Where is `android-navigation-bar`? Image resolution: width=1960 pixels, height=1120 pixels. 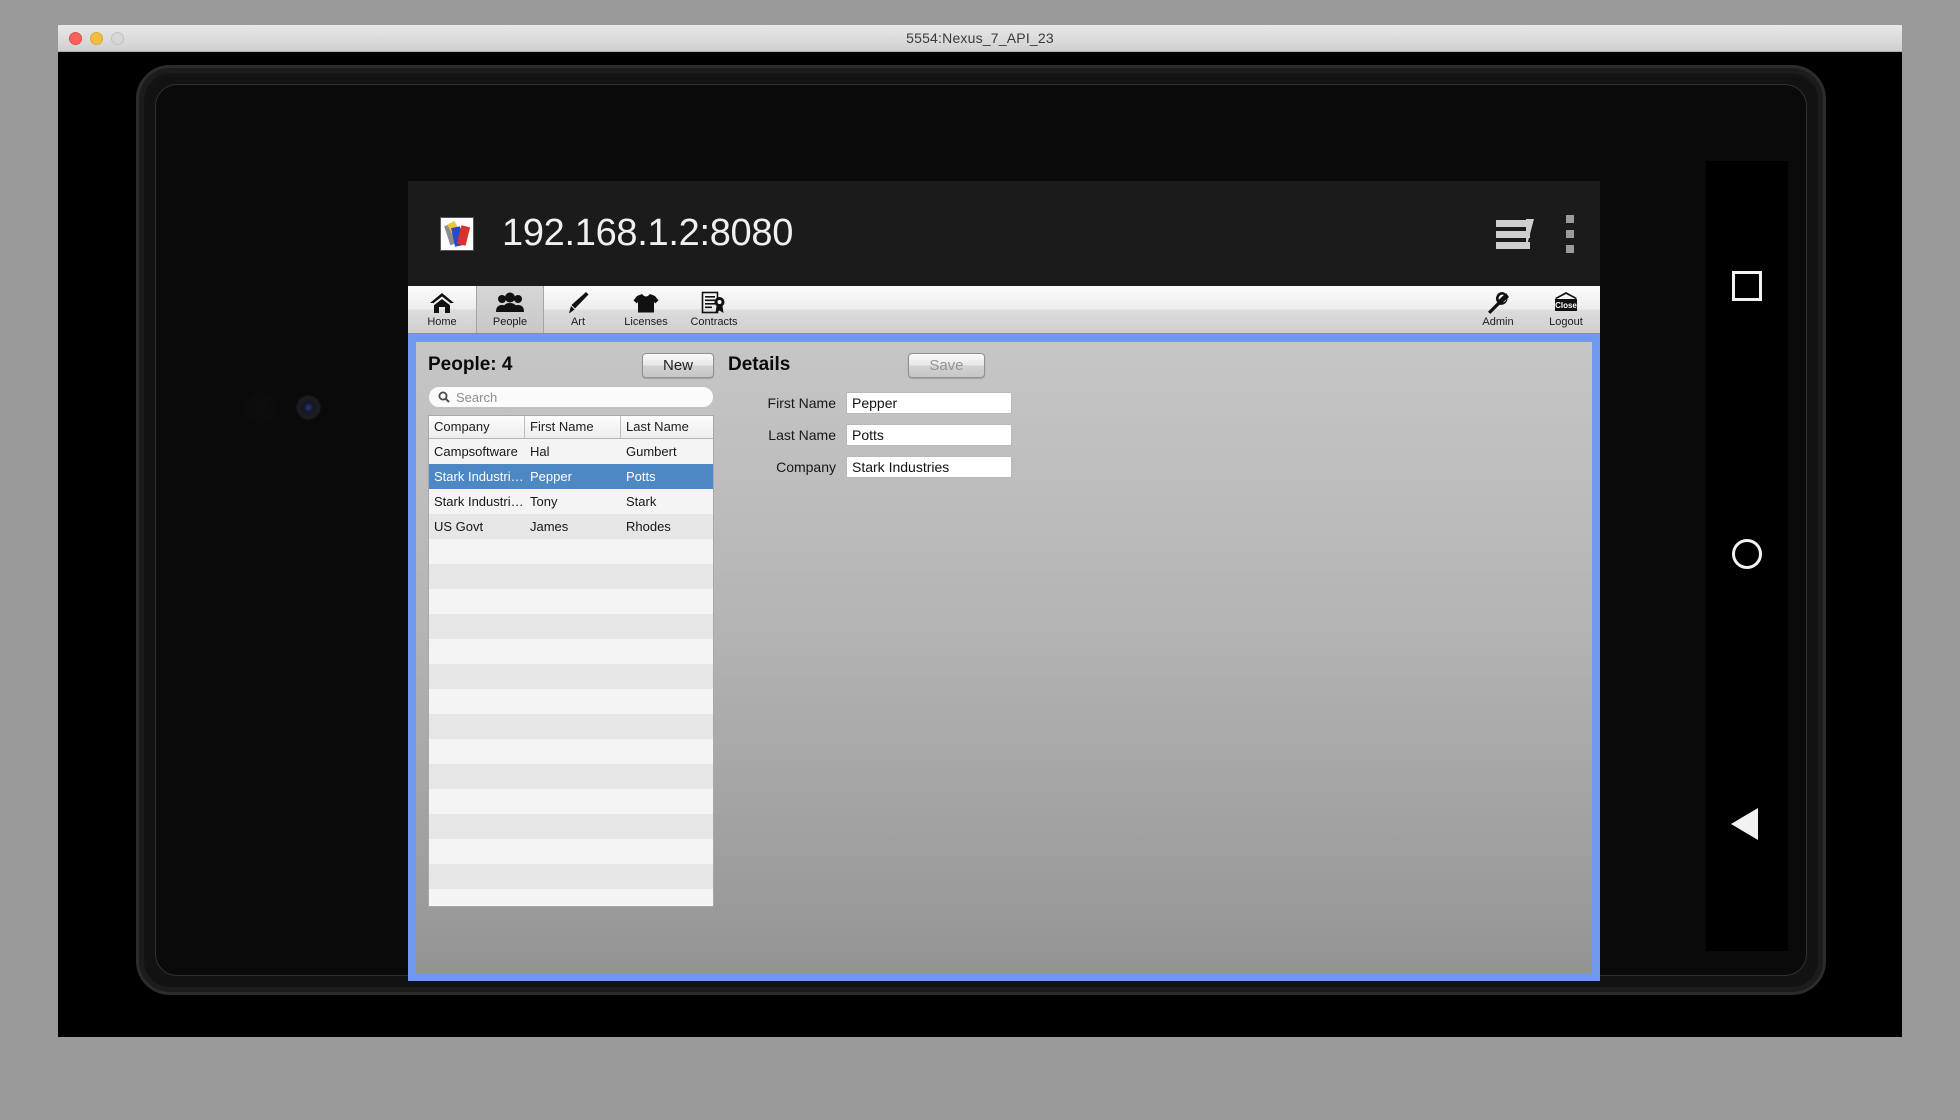 android-navigation-bar is located at coordinates (1747, 556).